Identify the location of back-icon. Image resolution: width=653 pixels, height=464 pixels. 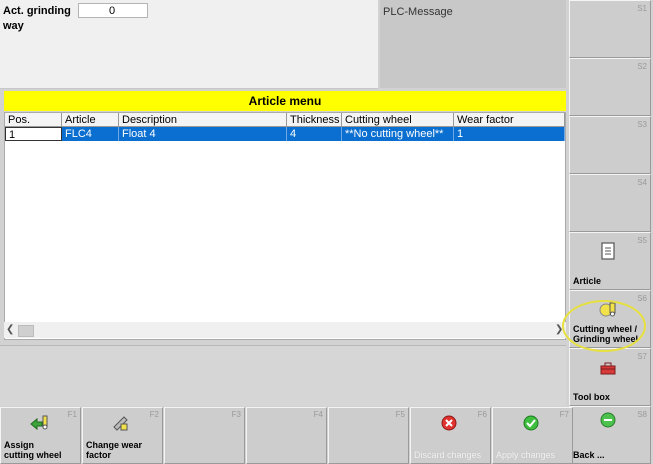
(608, 420).